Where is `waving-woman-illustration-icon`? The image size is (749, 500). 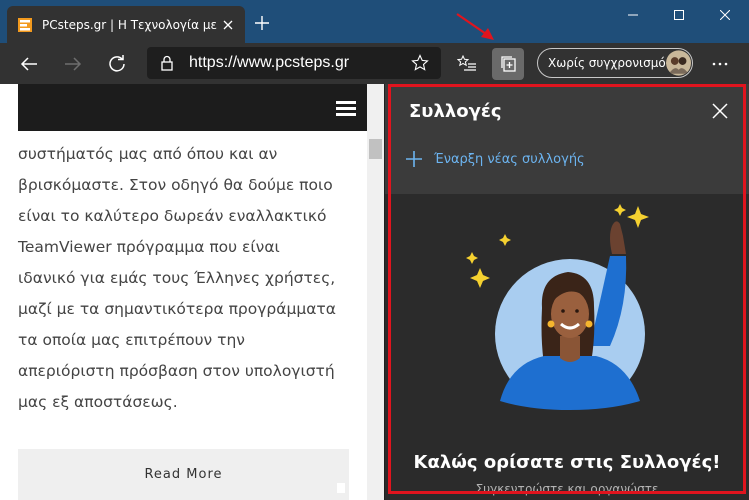 waving-woman-illustration-icon is located at coordinates (557, 307).